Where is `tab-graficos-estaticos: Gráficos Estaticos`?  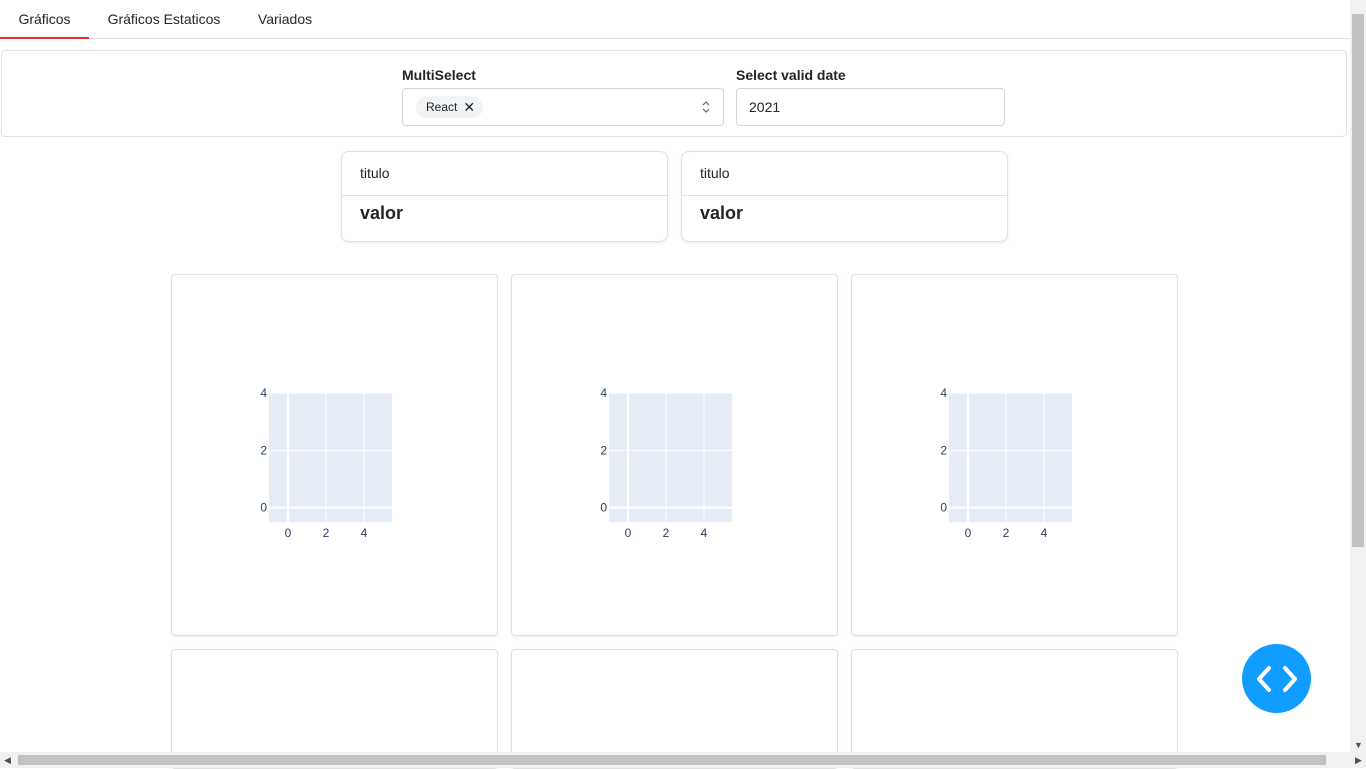 tab-graficos-estaticos: Gráficos Estaticos is located at coordinates (164, 19).